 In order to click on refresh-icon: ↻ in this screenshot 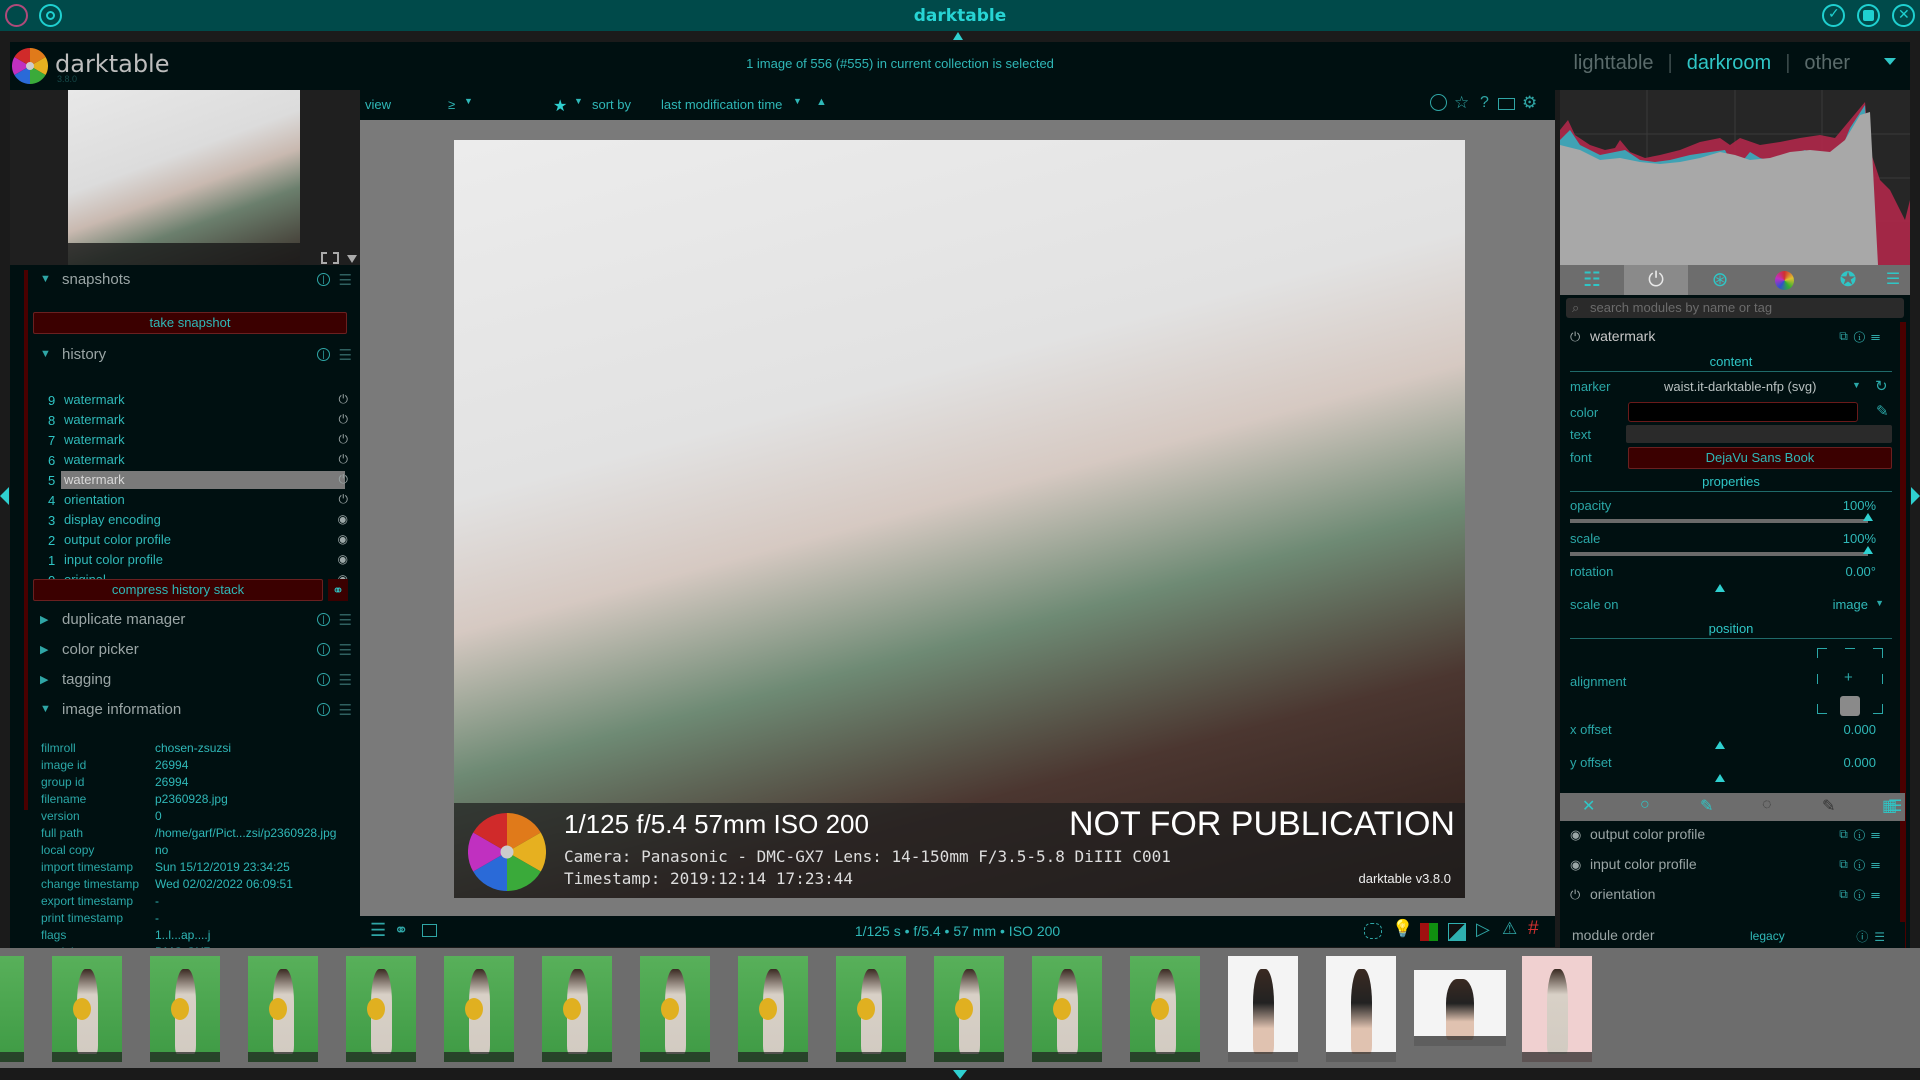, I will do `click(1881, 386)`.